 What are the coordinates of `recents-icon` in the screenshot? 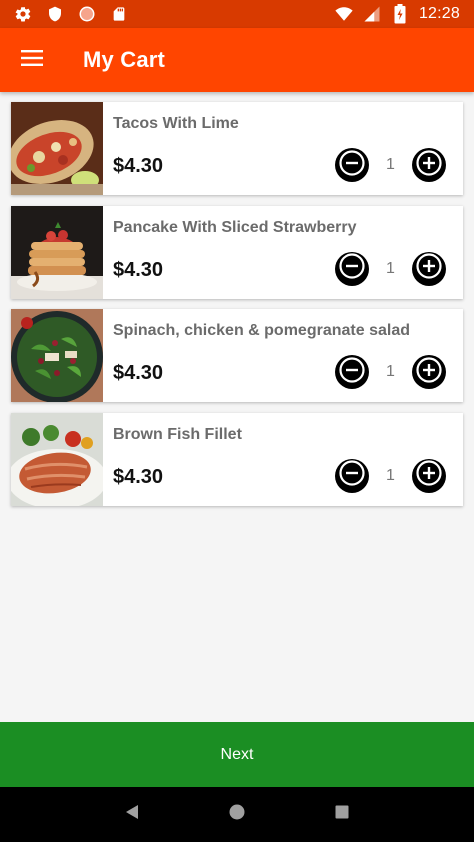 It's located at (342, 814).